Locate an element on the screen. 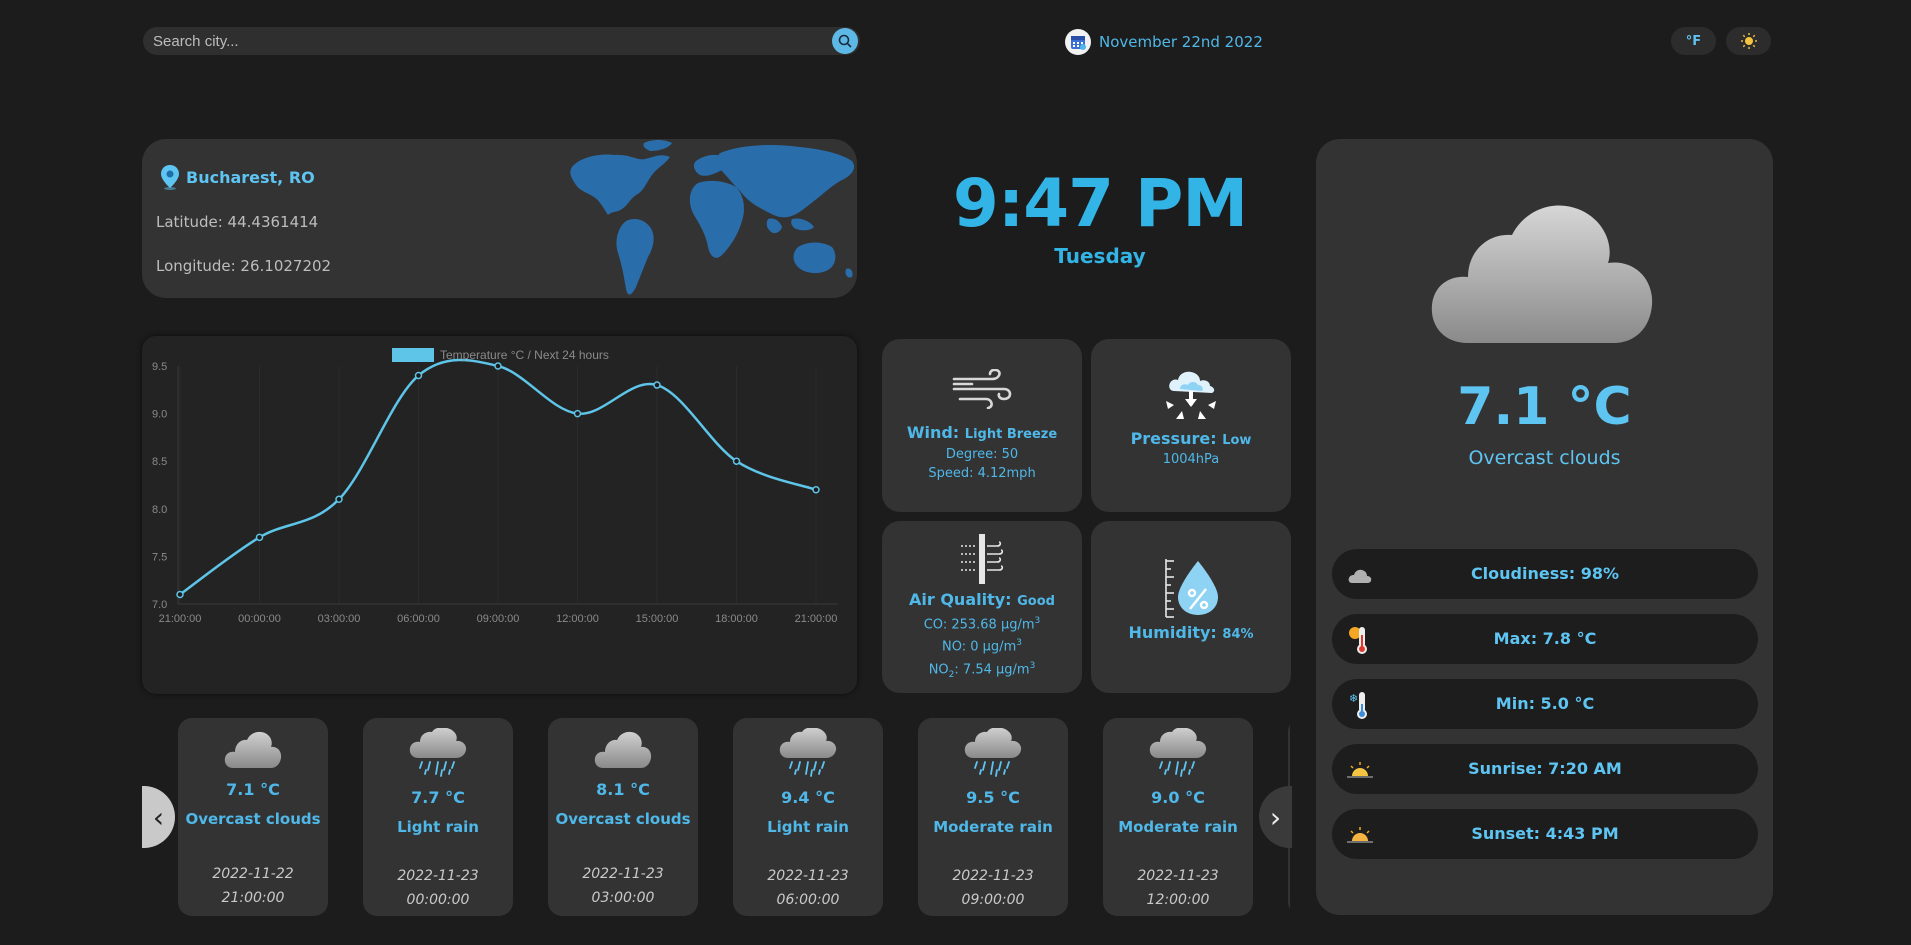 The image size is (1911, 945). chart-x-tick-label: 21:00:00 is located at coordinates (180, 619).